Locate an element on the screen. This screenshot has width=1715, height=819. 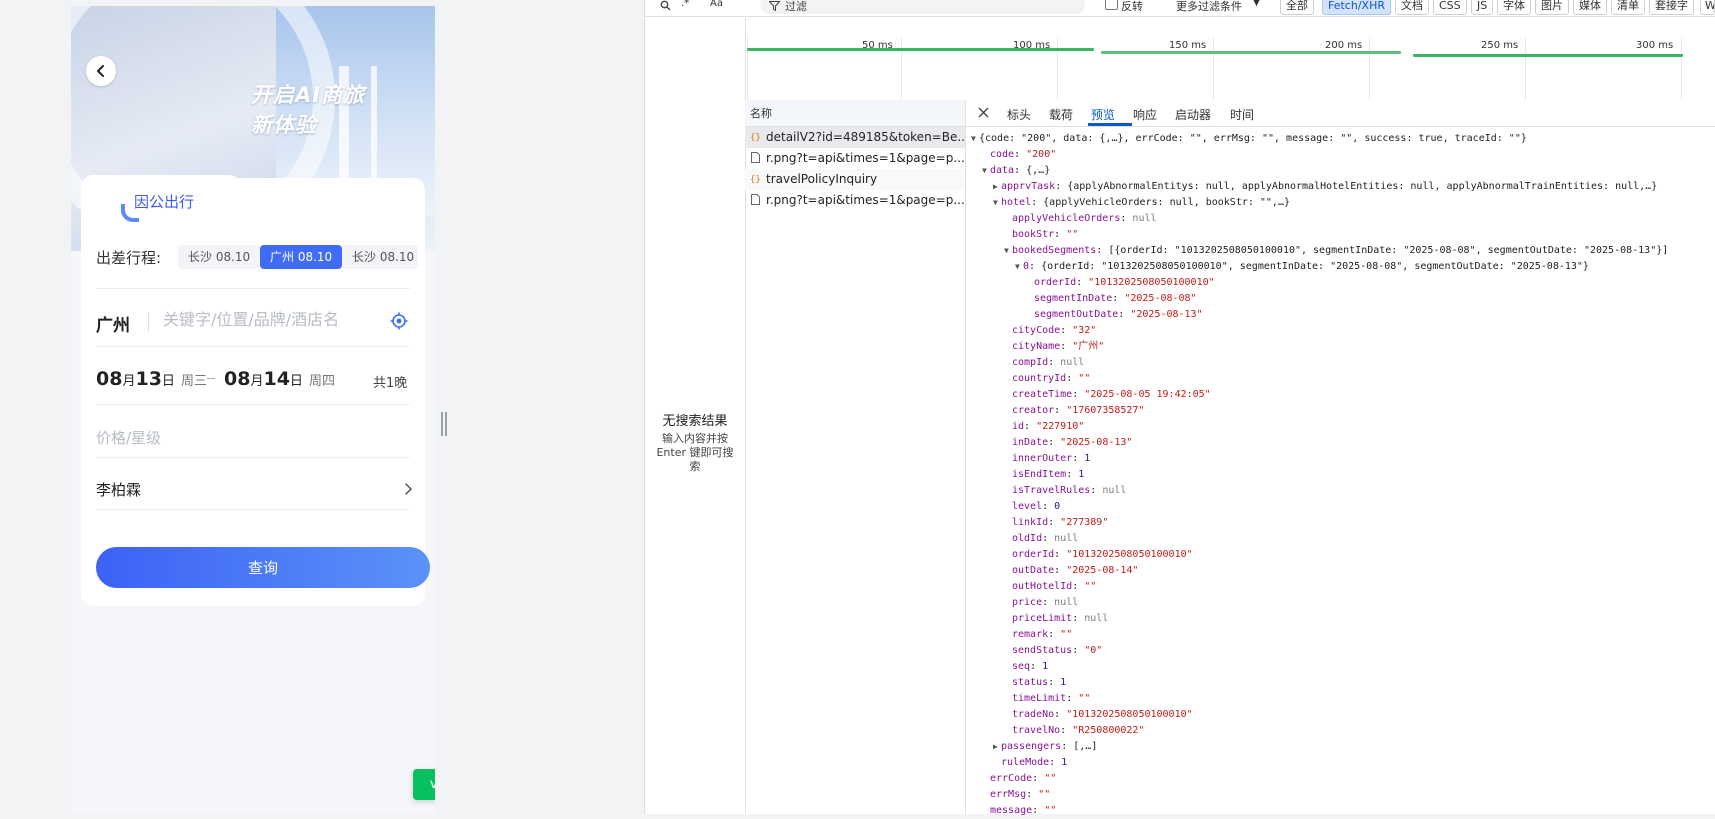
type-filter-font: 字体 is located at coordinates (1514, 7).